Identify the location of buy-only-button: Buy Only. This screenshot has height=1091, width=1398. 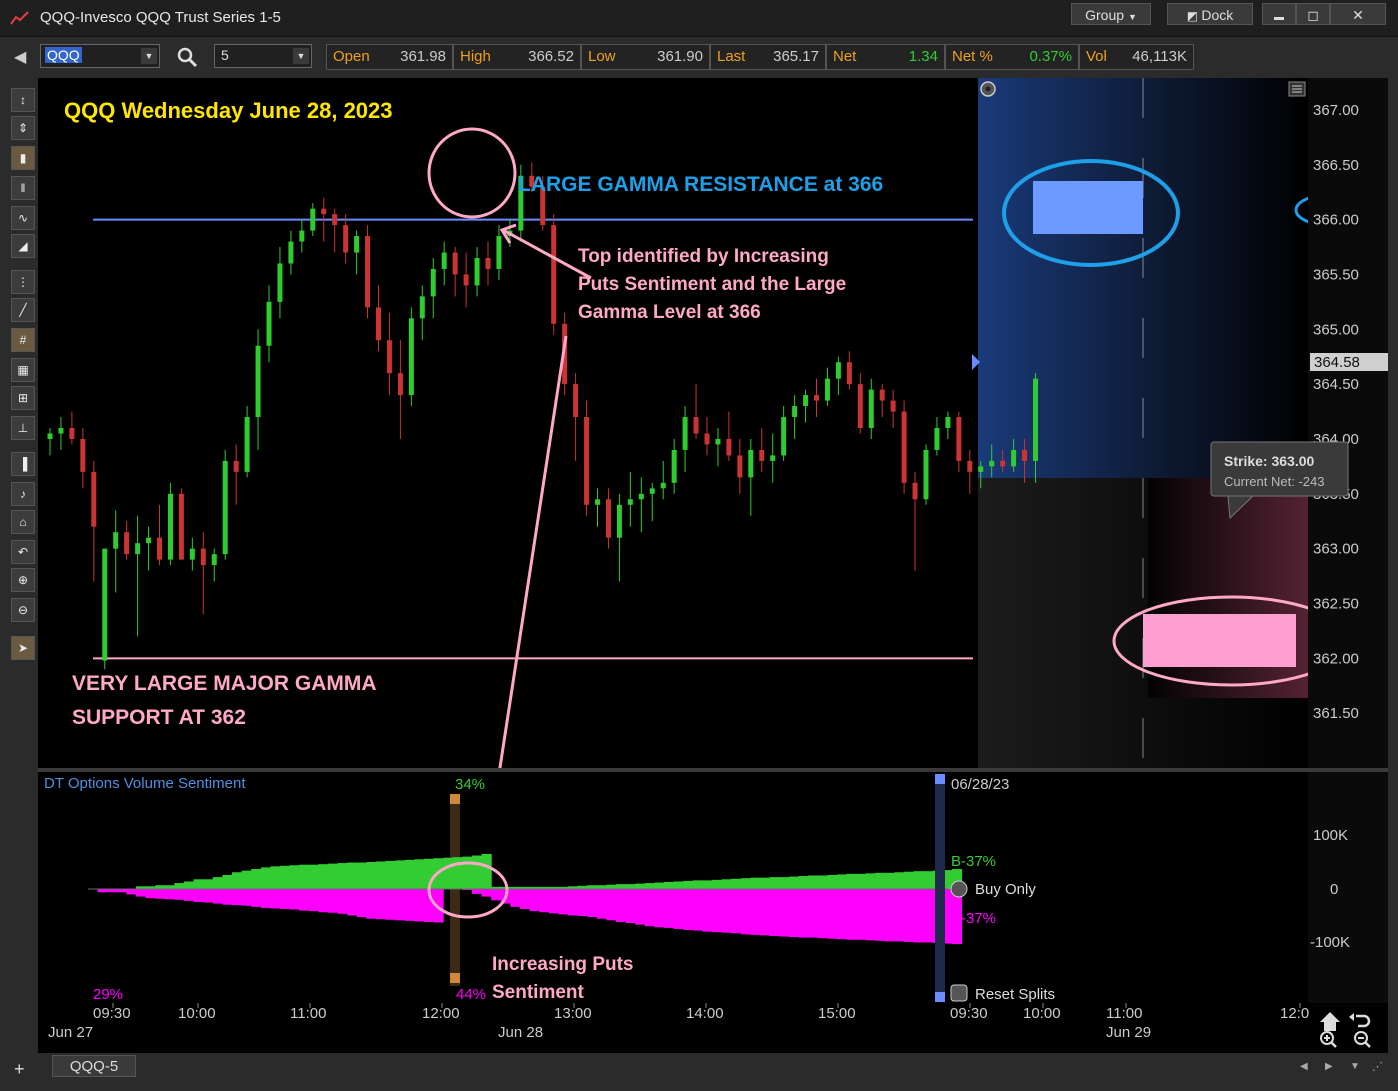
(993, 889).